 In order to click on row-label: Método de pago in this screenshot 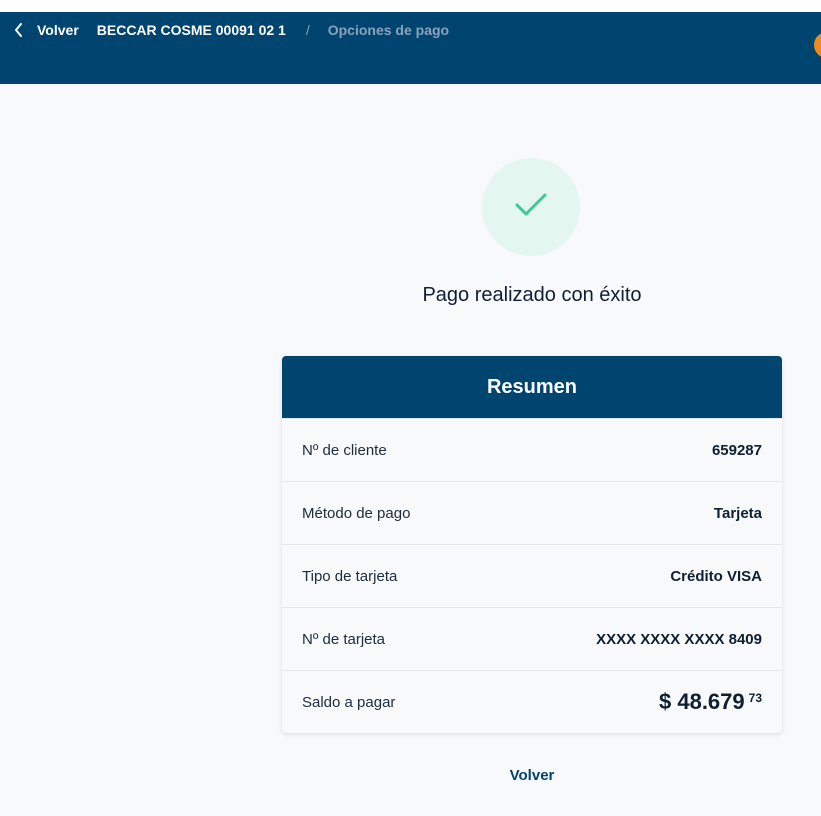, I will do `click(356, 513)`.